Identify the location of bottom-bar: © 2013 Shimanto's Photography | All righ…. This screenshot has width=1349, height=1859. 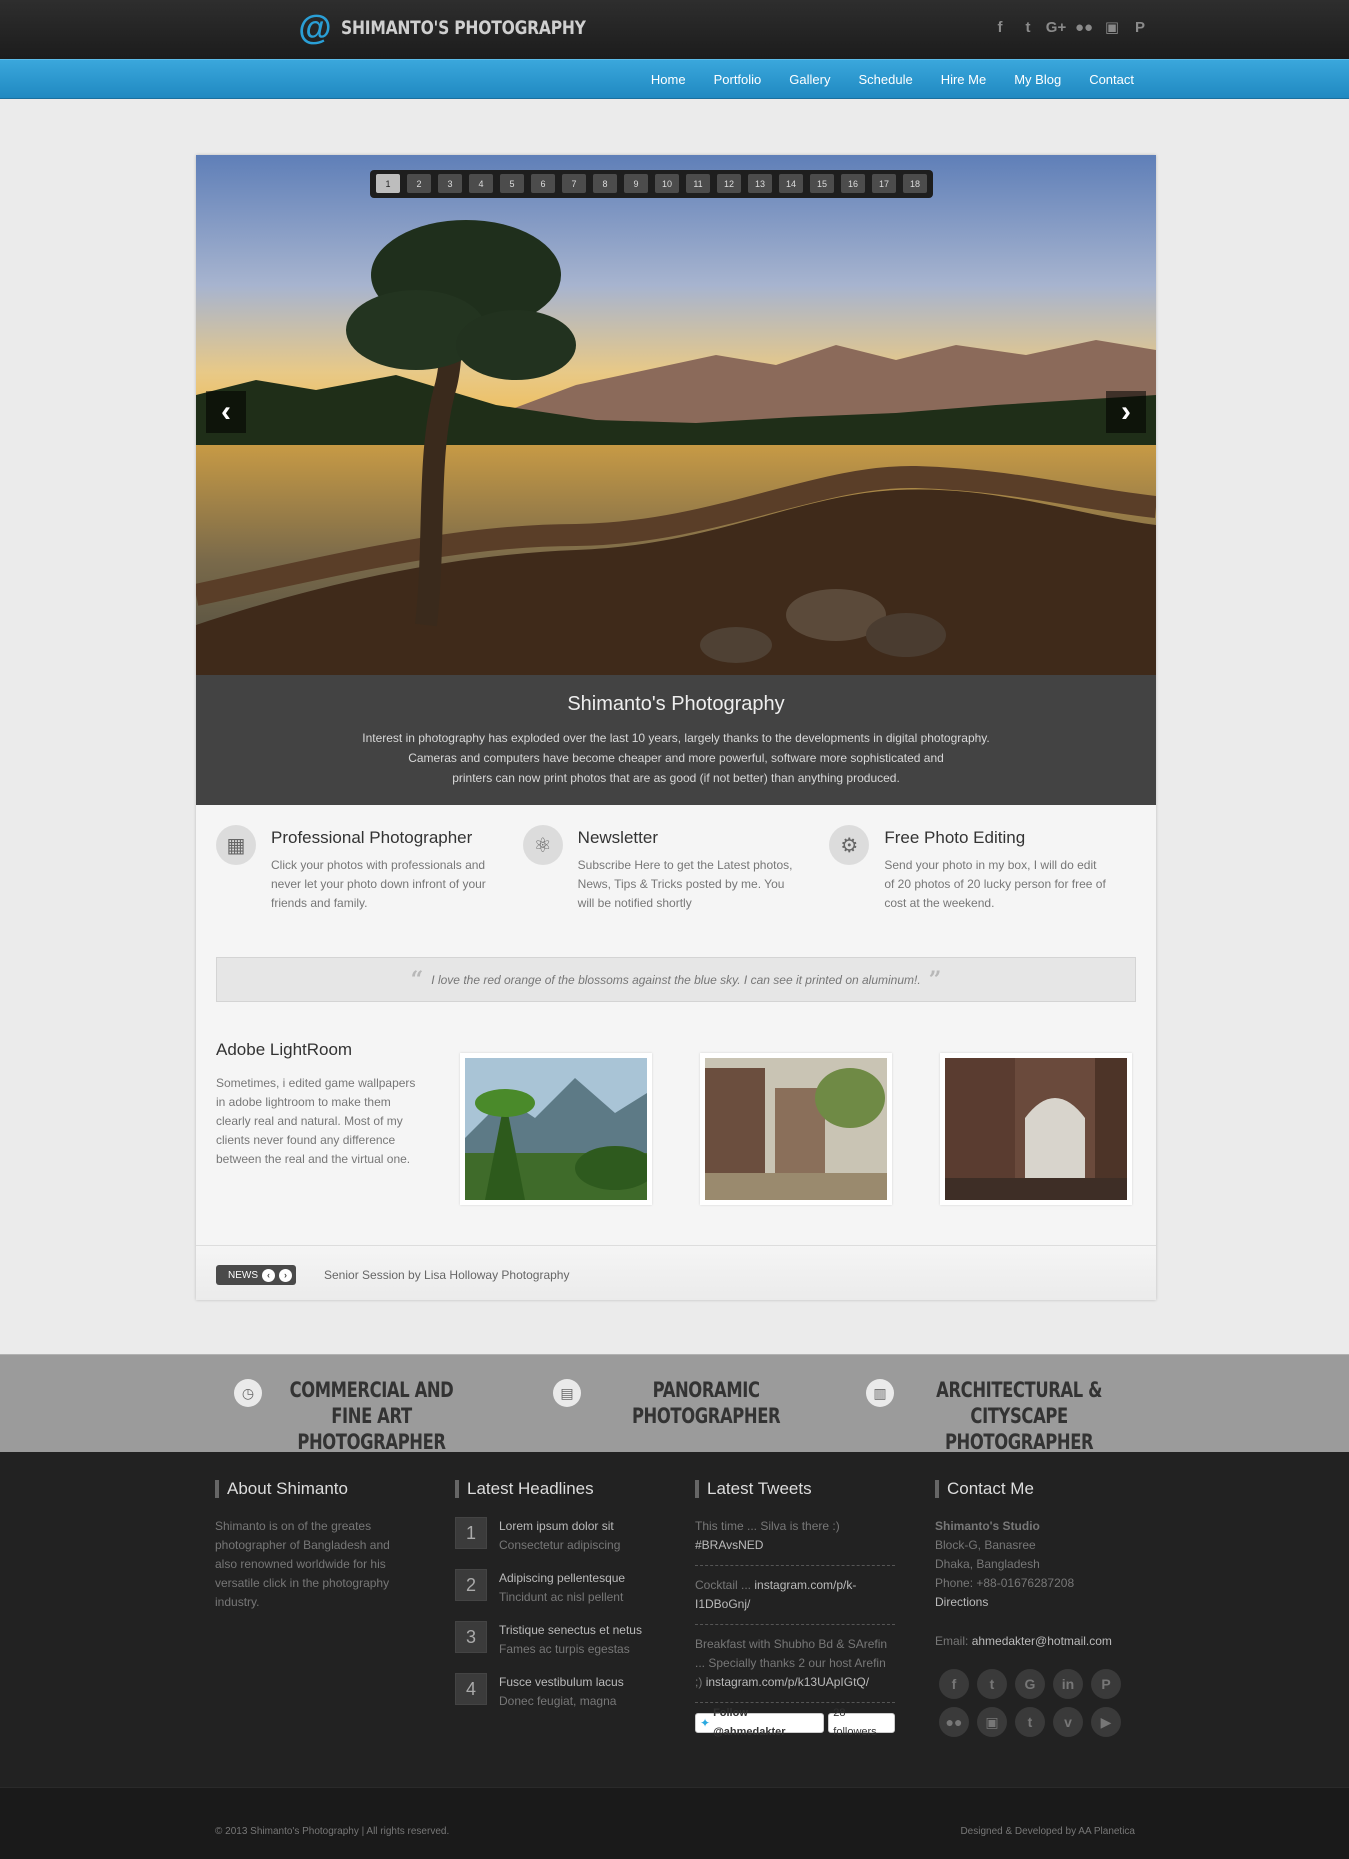
(674, 1823).